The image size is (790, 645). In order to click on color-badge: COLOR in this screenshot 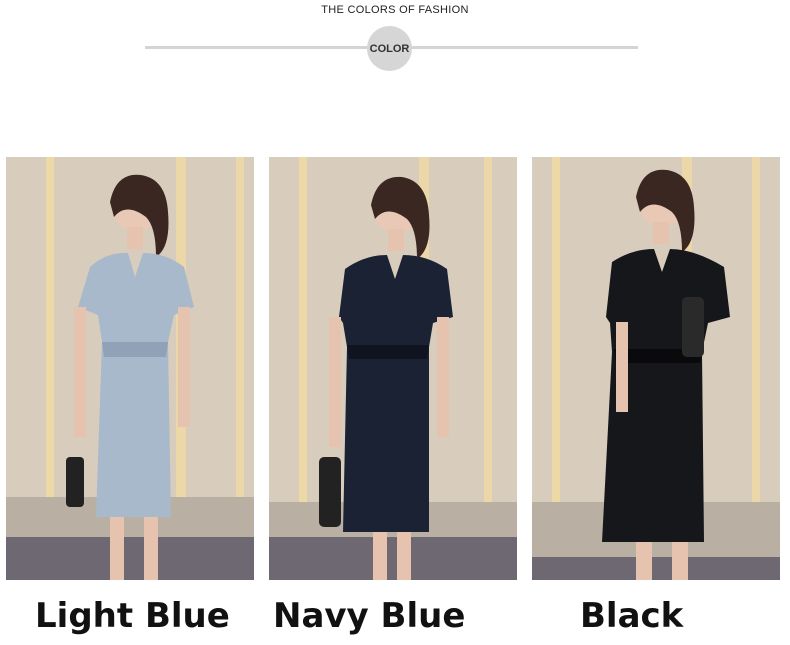, I will do `click(389, 48)`.